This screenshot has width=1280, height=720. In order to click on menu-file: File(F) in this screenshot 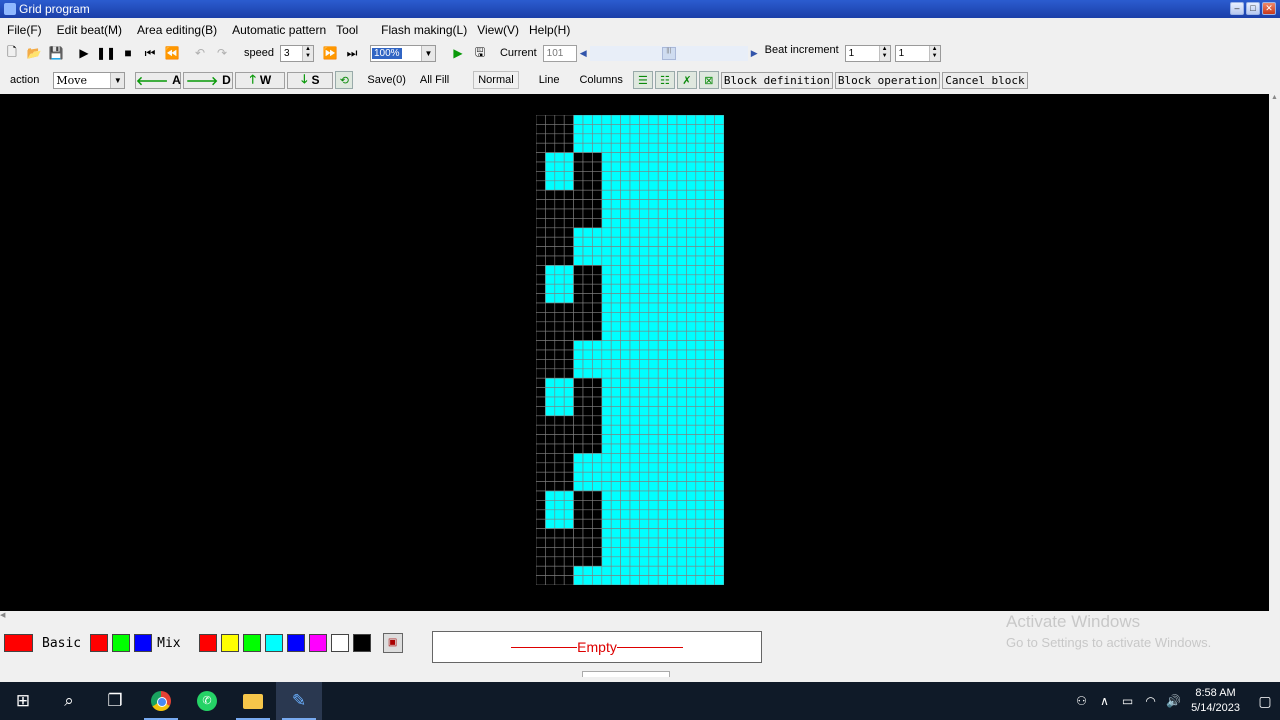, I will do `click(24, 30)`.